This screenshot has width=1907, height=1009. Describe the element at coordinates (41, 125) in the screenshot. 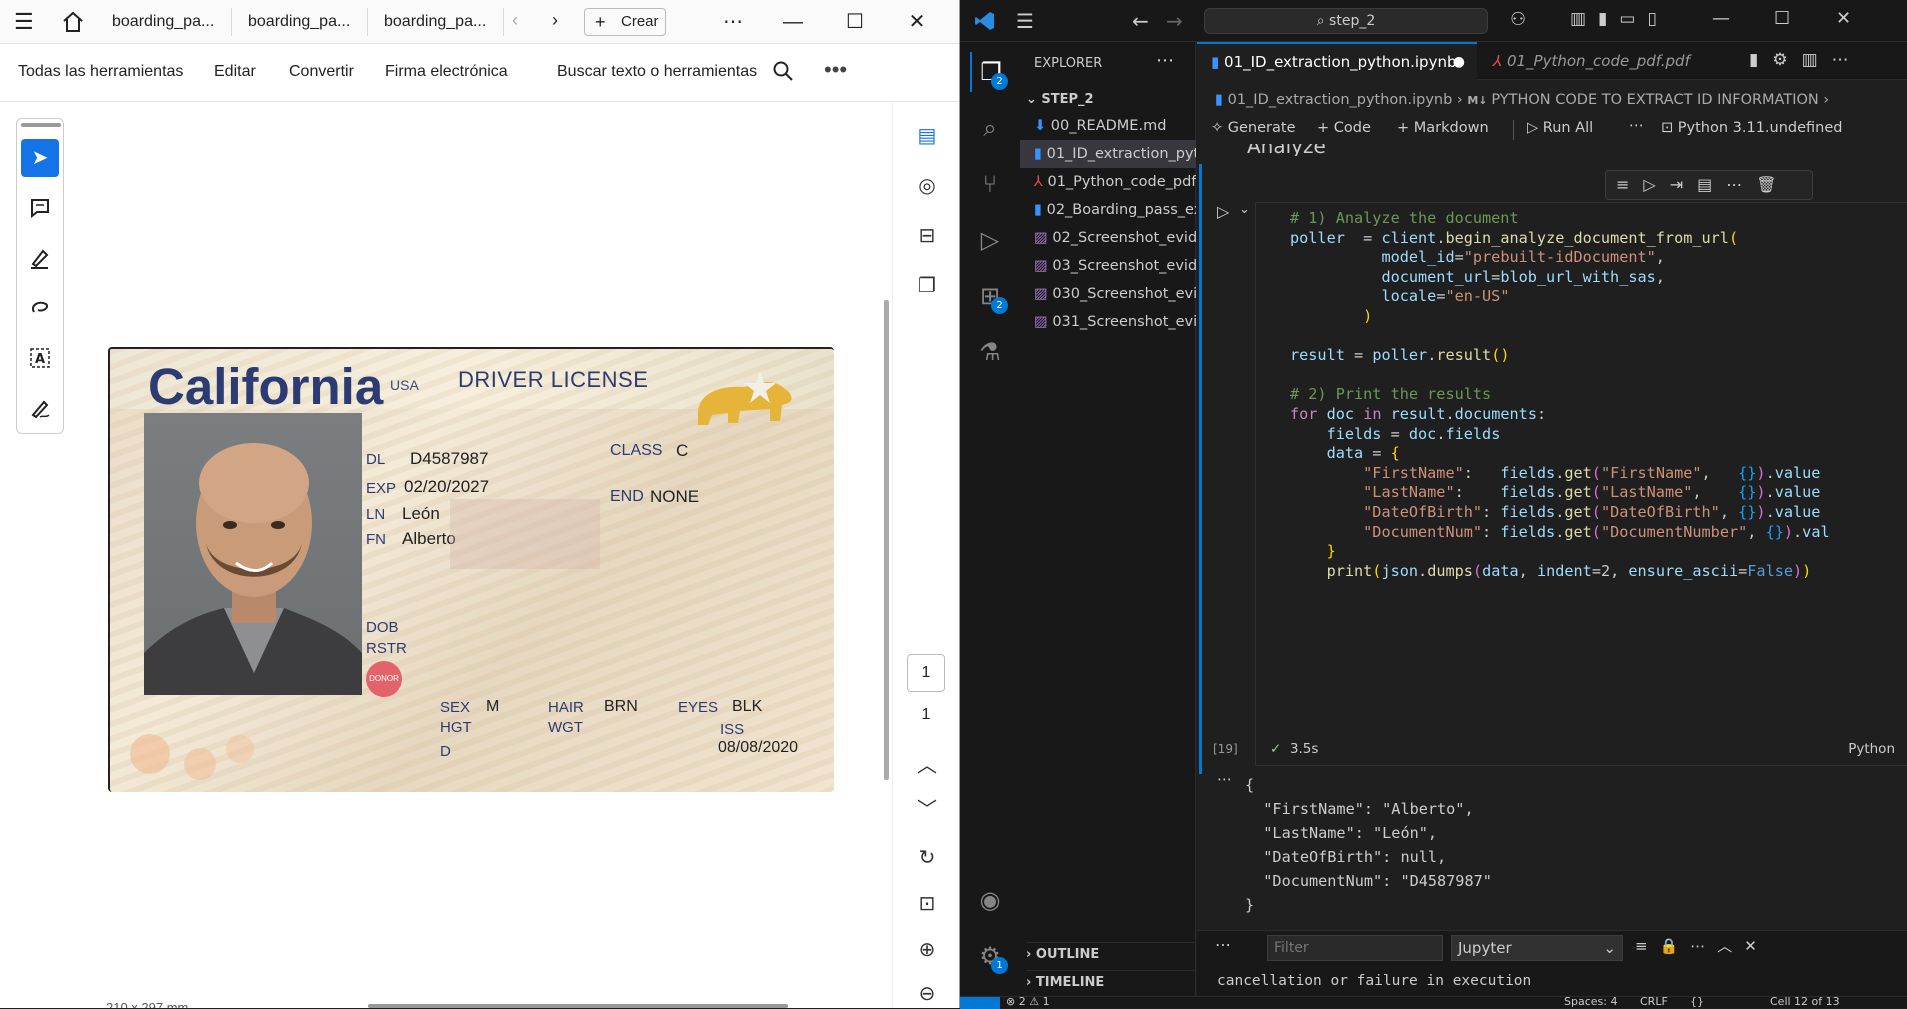

I see `toolbar-grip` at that location.